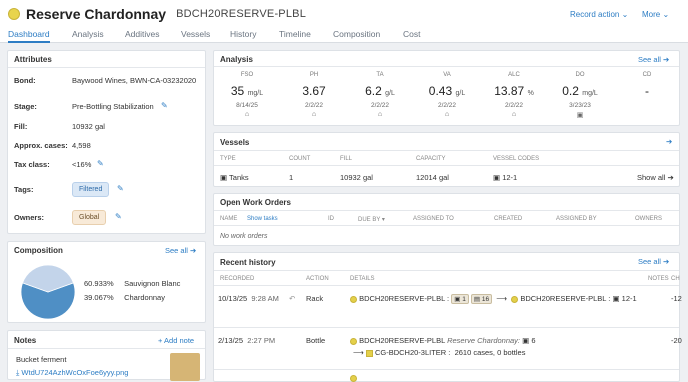 This screenshot has height=382, width=688. What do you see at coordinates (356, 35) in the screenshot?
I see `tab-composition: Composition` at bounding box center [356, 35].